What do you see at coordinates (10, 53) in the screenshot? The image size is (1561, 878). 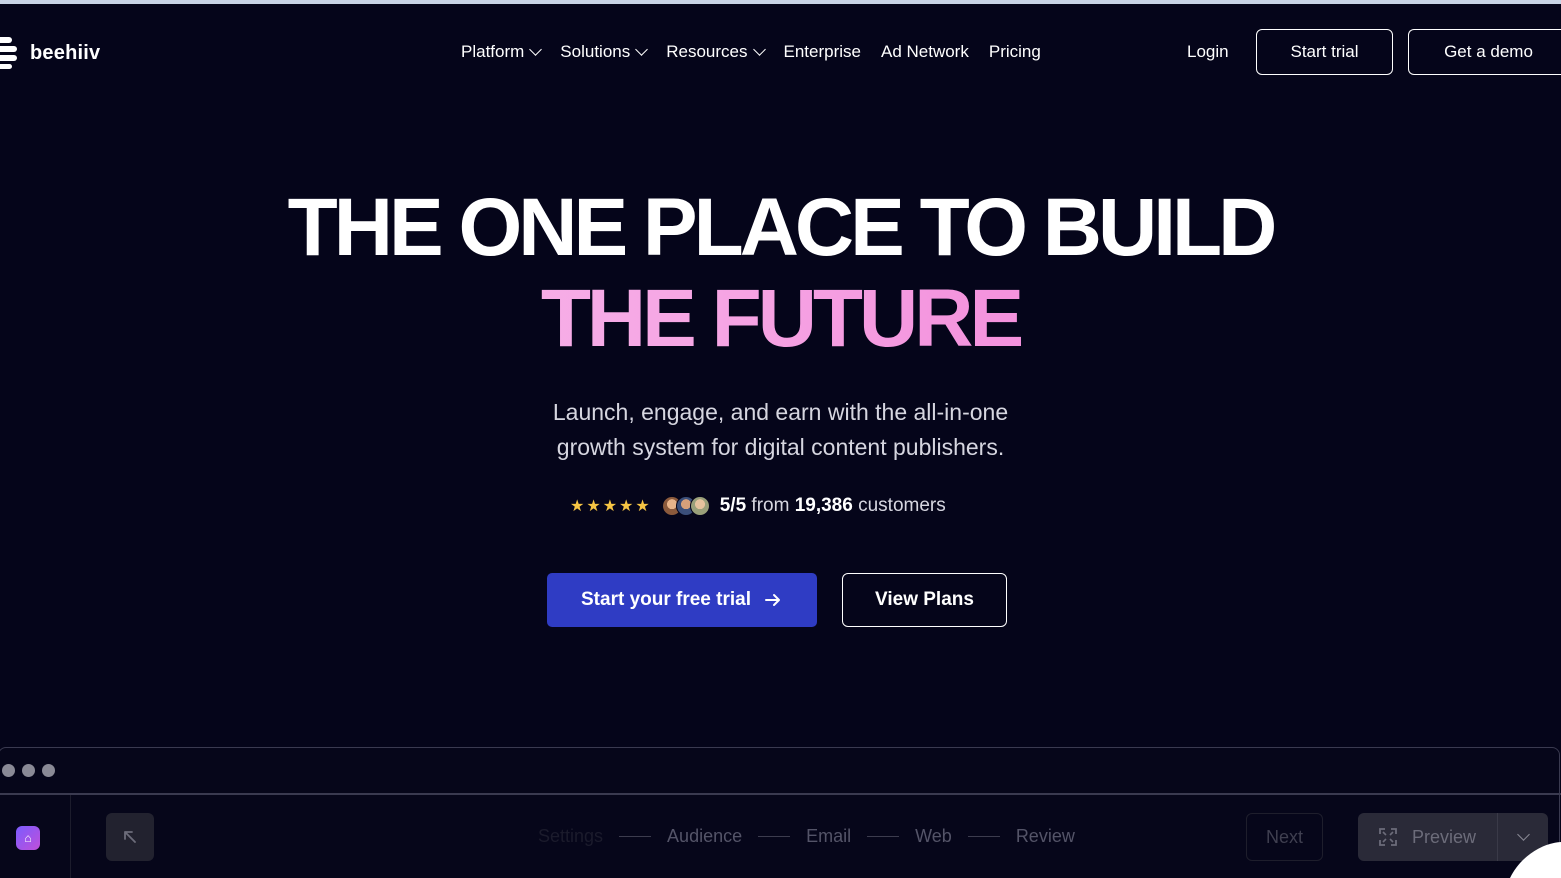 I see `beehiiv-logo-icon` at bounding box center [10, 53].